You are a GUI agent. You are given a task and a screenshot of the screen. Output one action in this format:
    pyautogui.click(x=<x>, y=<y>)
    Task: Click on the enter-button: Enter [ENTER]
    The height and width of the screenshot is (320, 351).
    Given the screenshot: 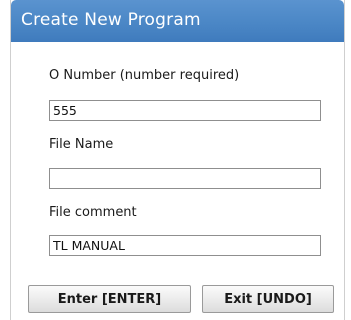 What is the action you would take?
    pyautogui.click(x=109, y=299)
    